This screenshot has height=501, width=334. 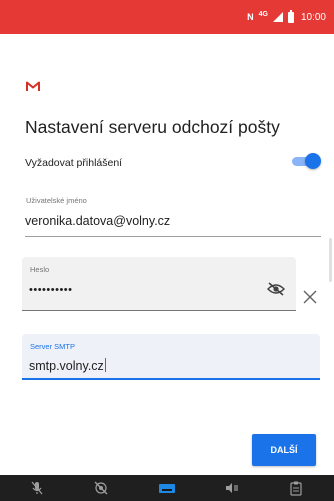 What do you see at coordinates (53, 346) in the screenshot?
I see `smtp-label: Server SMTP` at bounding box center [53, 346].